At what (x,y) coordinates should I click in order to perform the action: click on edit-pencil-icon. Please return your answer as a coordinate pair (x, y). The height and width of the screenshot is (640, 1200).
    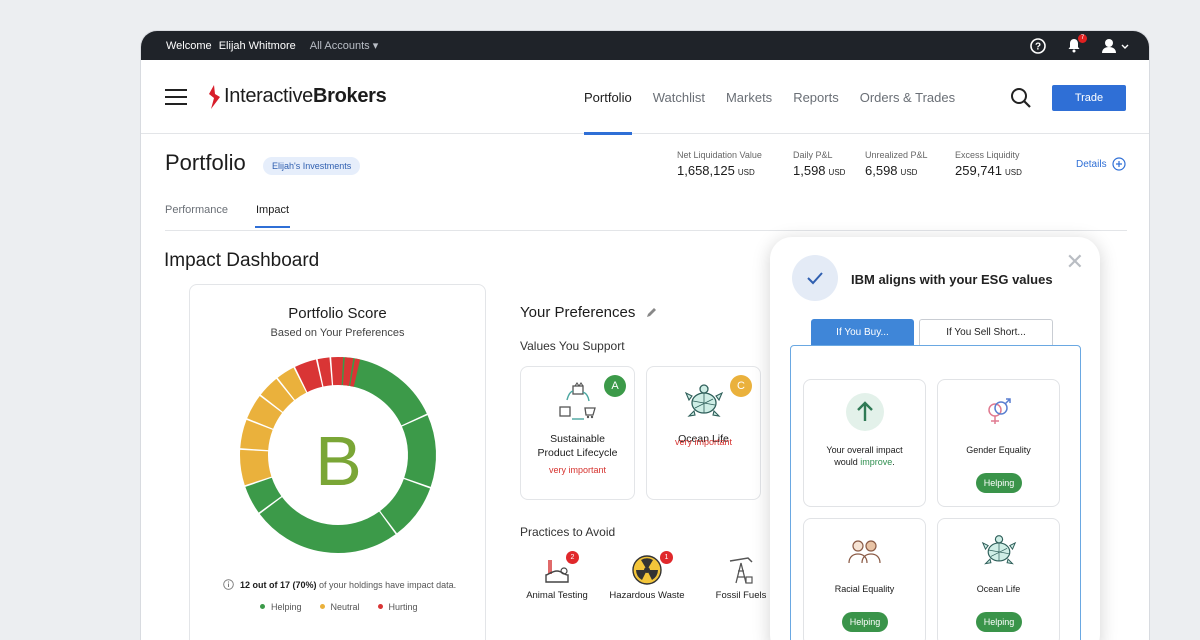
    Looking at the image, I should click on (651, 312).